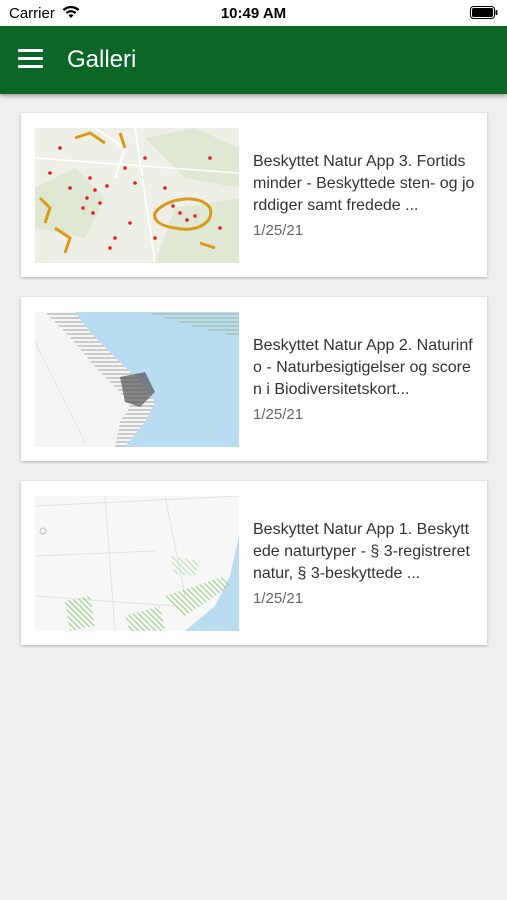 The width and height of the screenshot is (507, 900). Describe the element at coordinates (253, 60) in the screenshot. I see `app-bar: Galleri` at that location.